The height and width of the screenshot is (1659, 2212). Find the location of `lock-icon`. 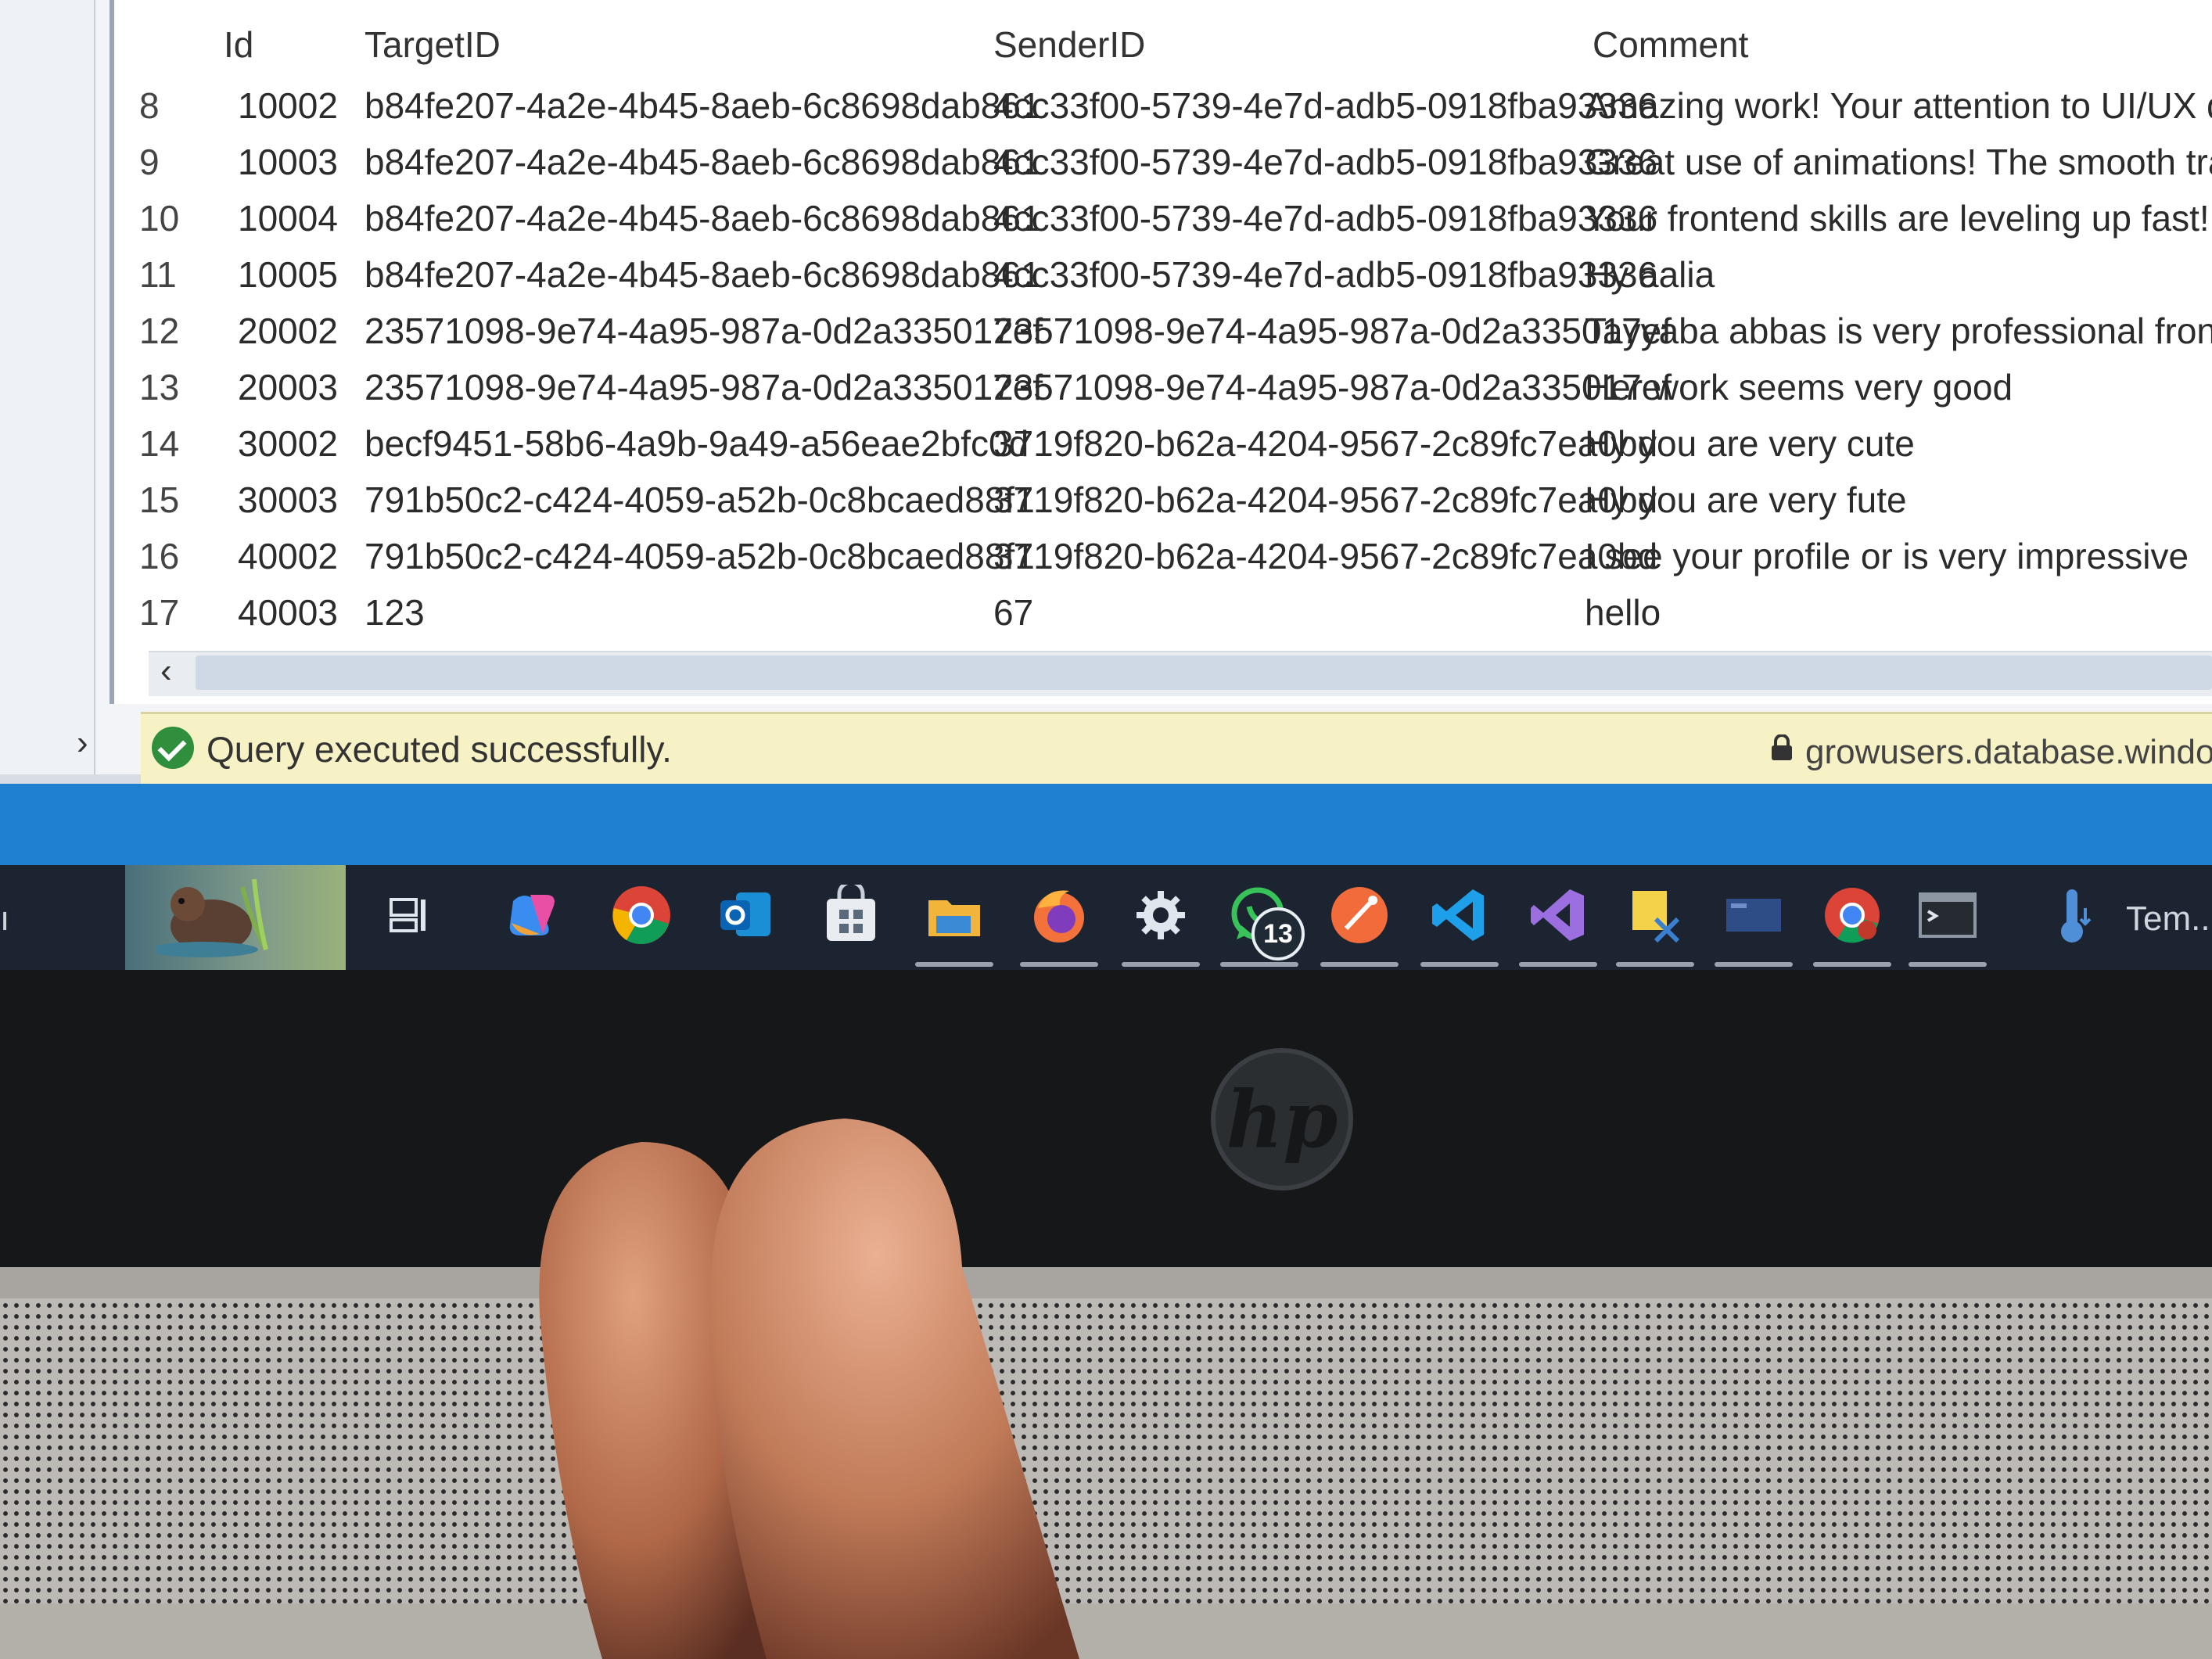

lock-icon is located at coordinates (1782, 747).